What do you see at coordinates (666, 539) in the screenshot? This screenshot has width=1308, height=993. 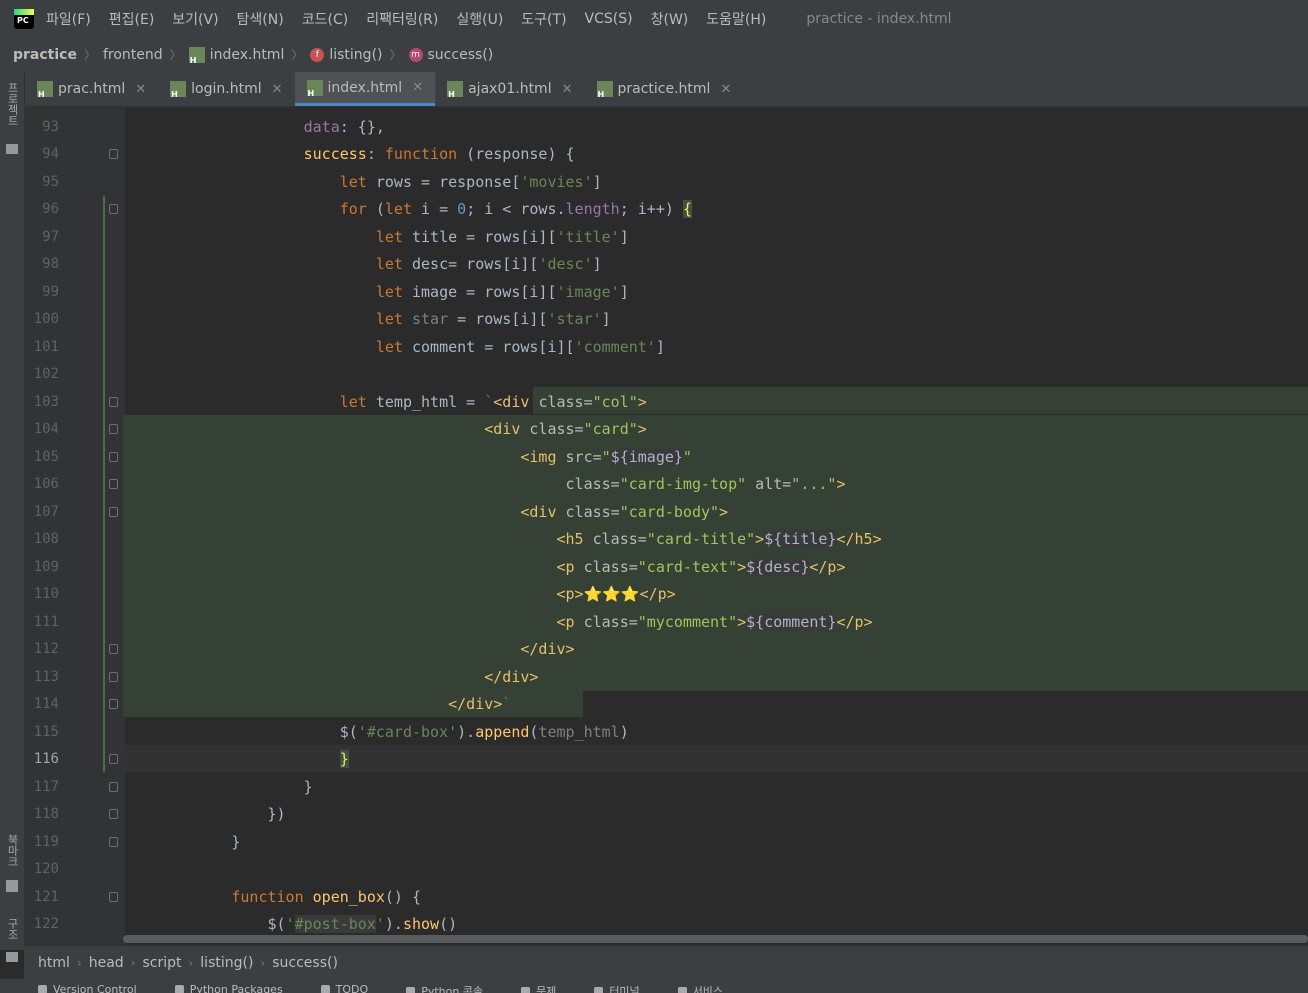 I see `code-line: 108 <h5 class="card-title">${title}</h5>` at bounding box center [666, 539].